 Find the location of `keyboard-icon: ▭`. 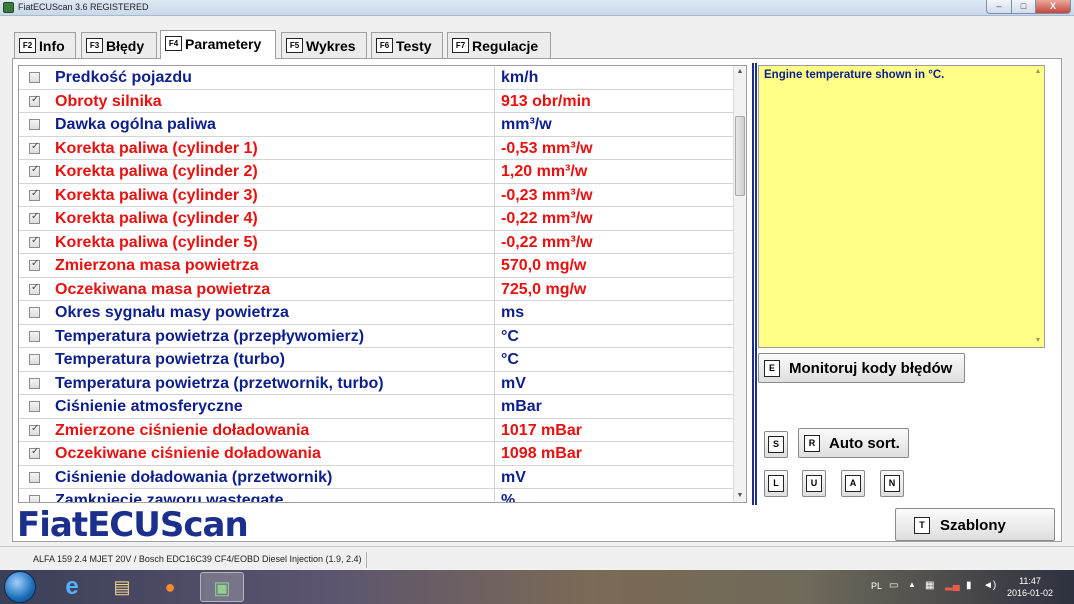

keyboard-icon: ▭ is located at coordinates (893, 585).